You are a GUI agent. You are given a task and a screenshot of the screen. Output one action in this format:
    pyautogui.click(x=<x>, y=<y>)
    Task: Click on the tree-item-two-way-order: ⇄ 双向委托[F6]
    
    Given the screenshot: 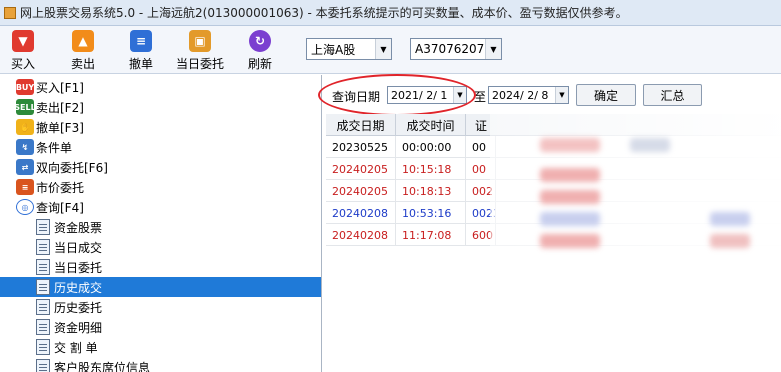 What is the action you would take?
    pyautogui.click(x=62, y=167)
    